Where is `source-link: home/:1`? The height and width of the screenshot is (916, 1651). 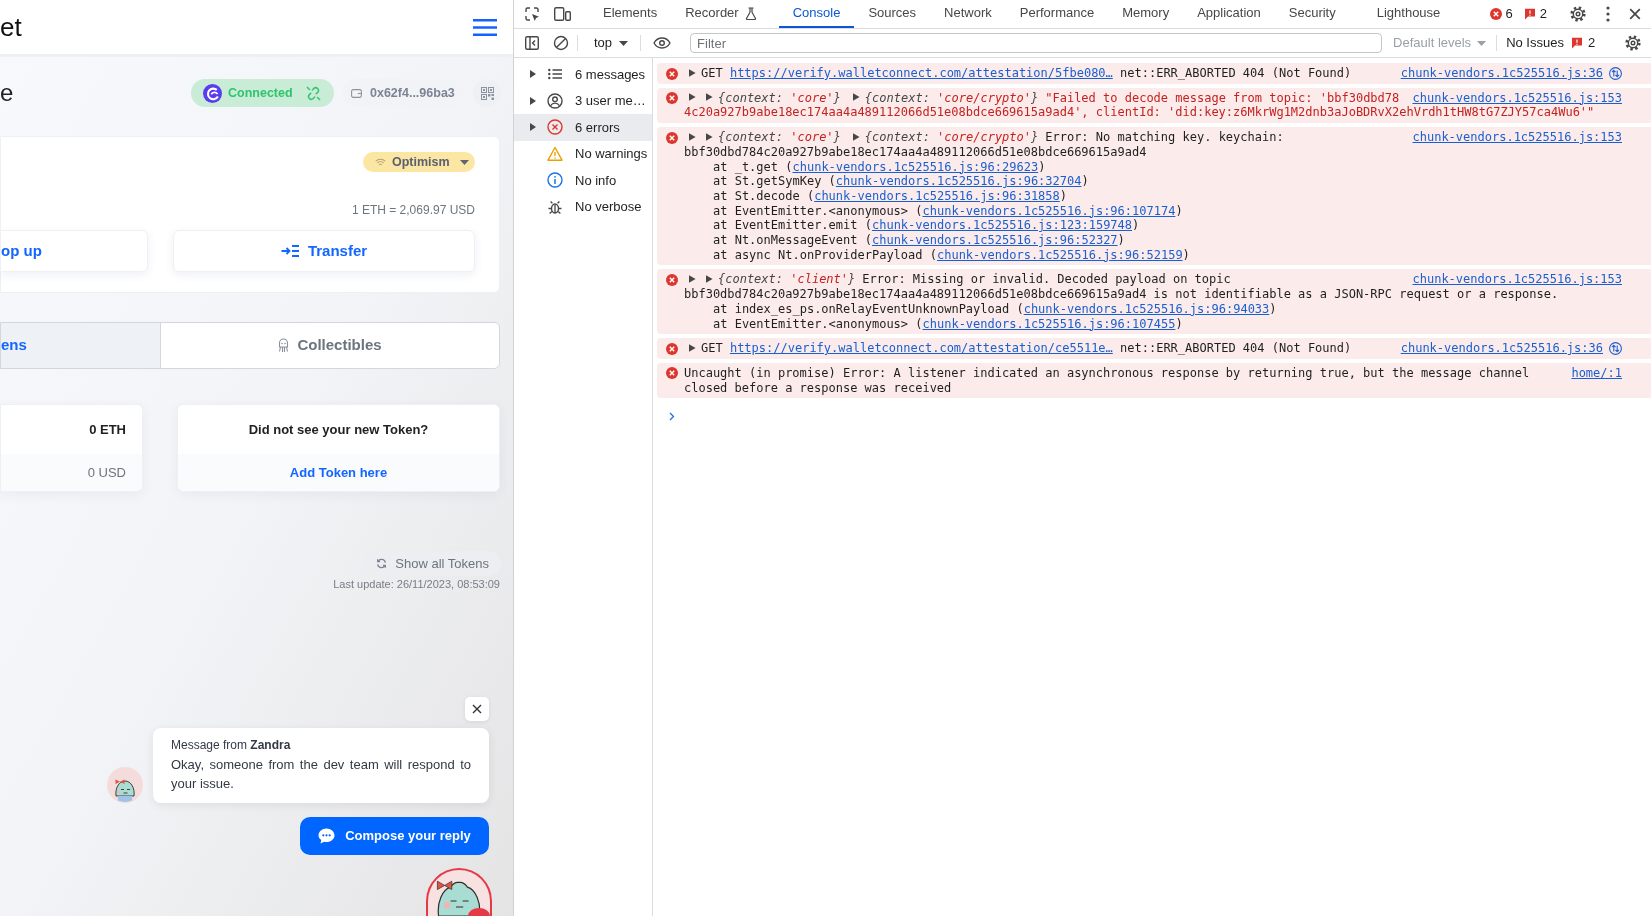 source-link: home/:1 is located at coordinates (1596, 373).